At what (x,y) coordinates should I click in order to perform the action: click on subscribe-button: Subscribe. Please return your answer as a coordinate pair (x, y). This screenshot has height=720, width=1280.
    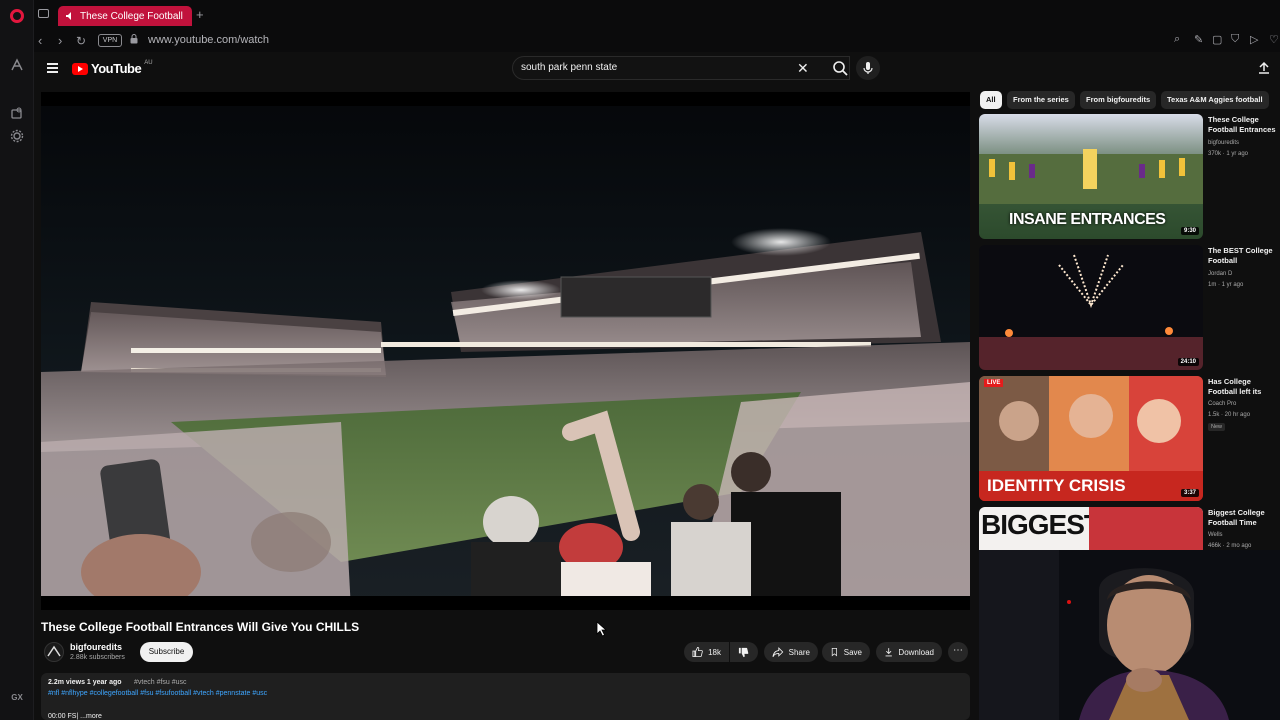
    Looking at the image, I should click on (166, 652).